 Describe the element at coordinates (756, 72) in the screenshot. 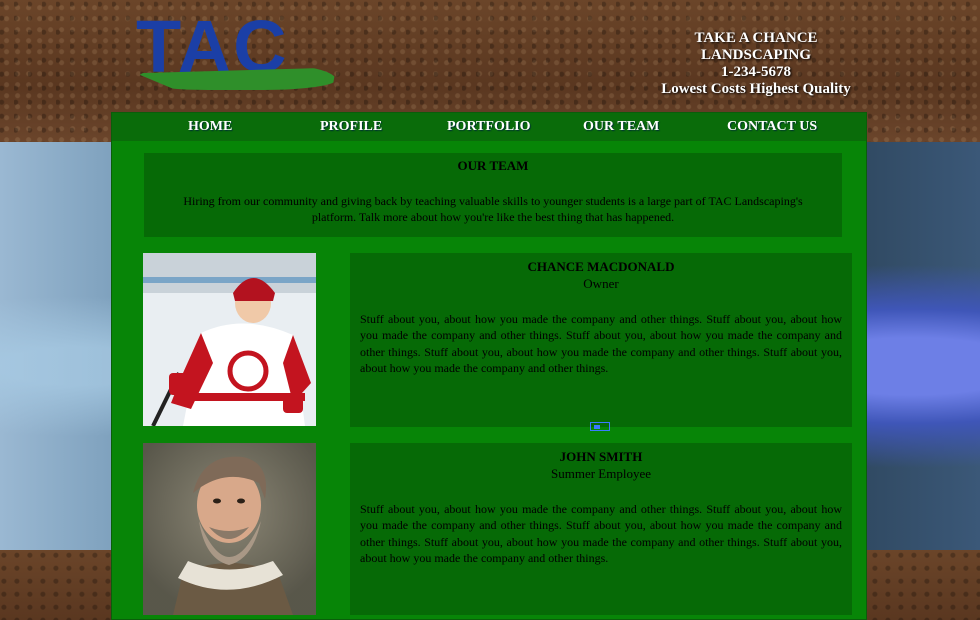

I see `company-phone: 1-234-5678` at that location.